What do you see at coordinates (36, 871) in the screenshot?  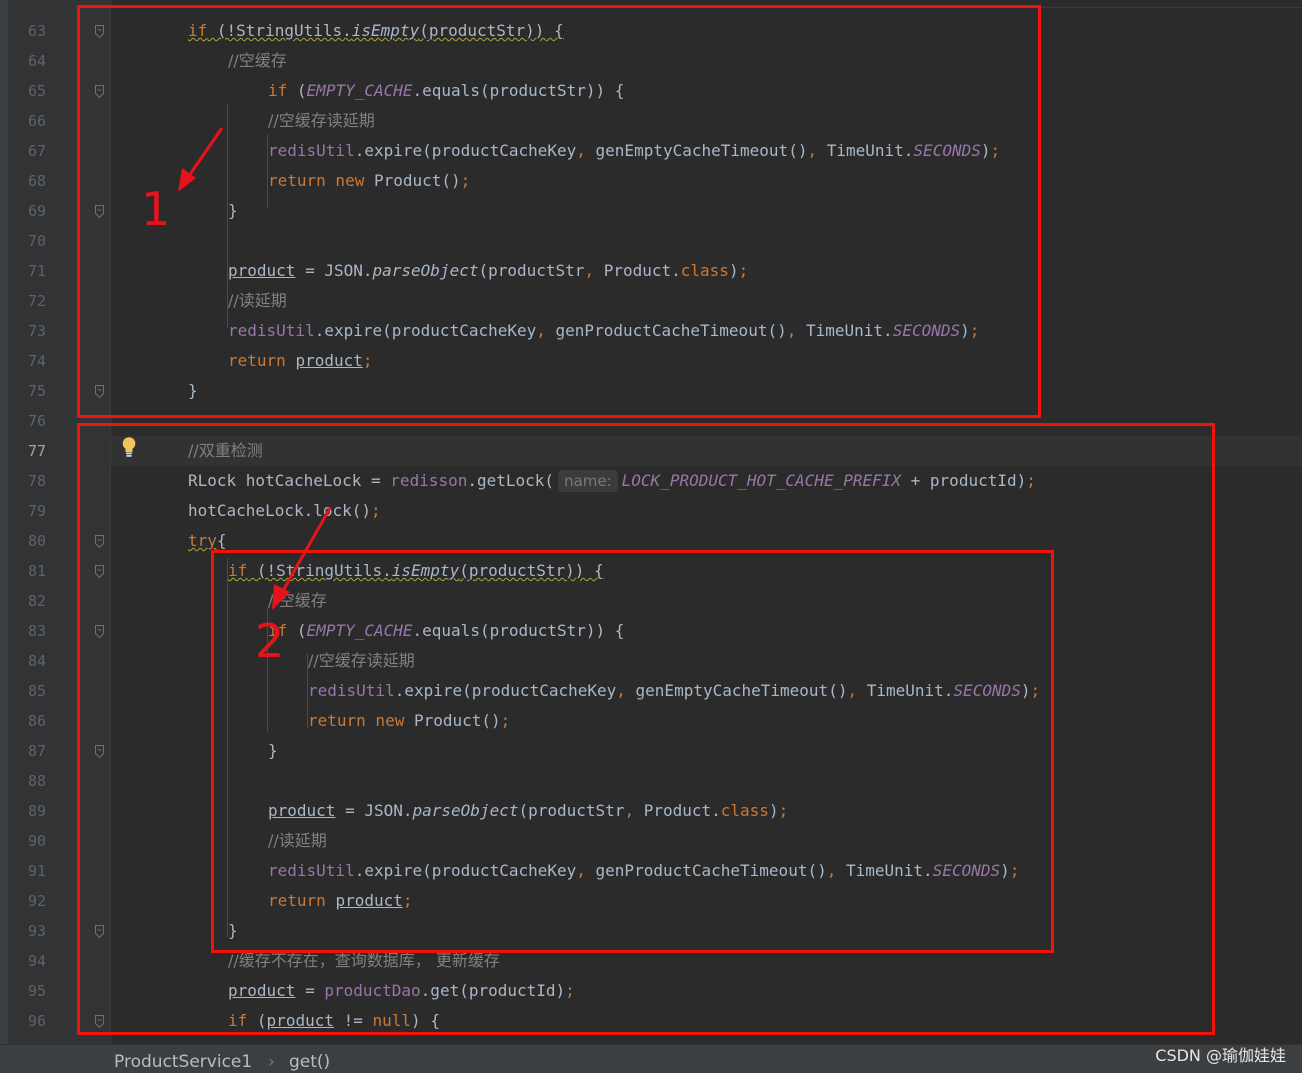 I see `line-number: 91` at bounding box center [36, 871].